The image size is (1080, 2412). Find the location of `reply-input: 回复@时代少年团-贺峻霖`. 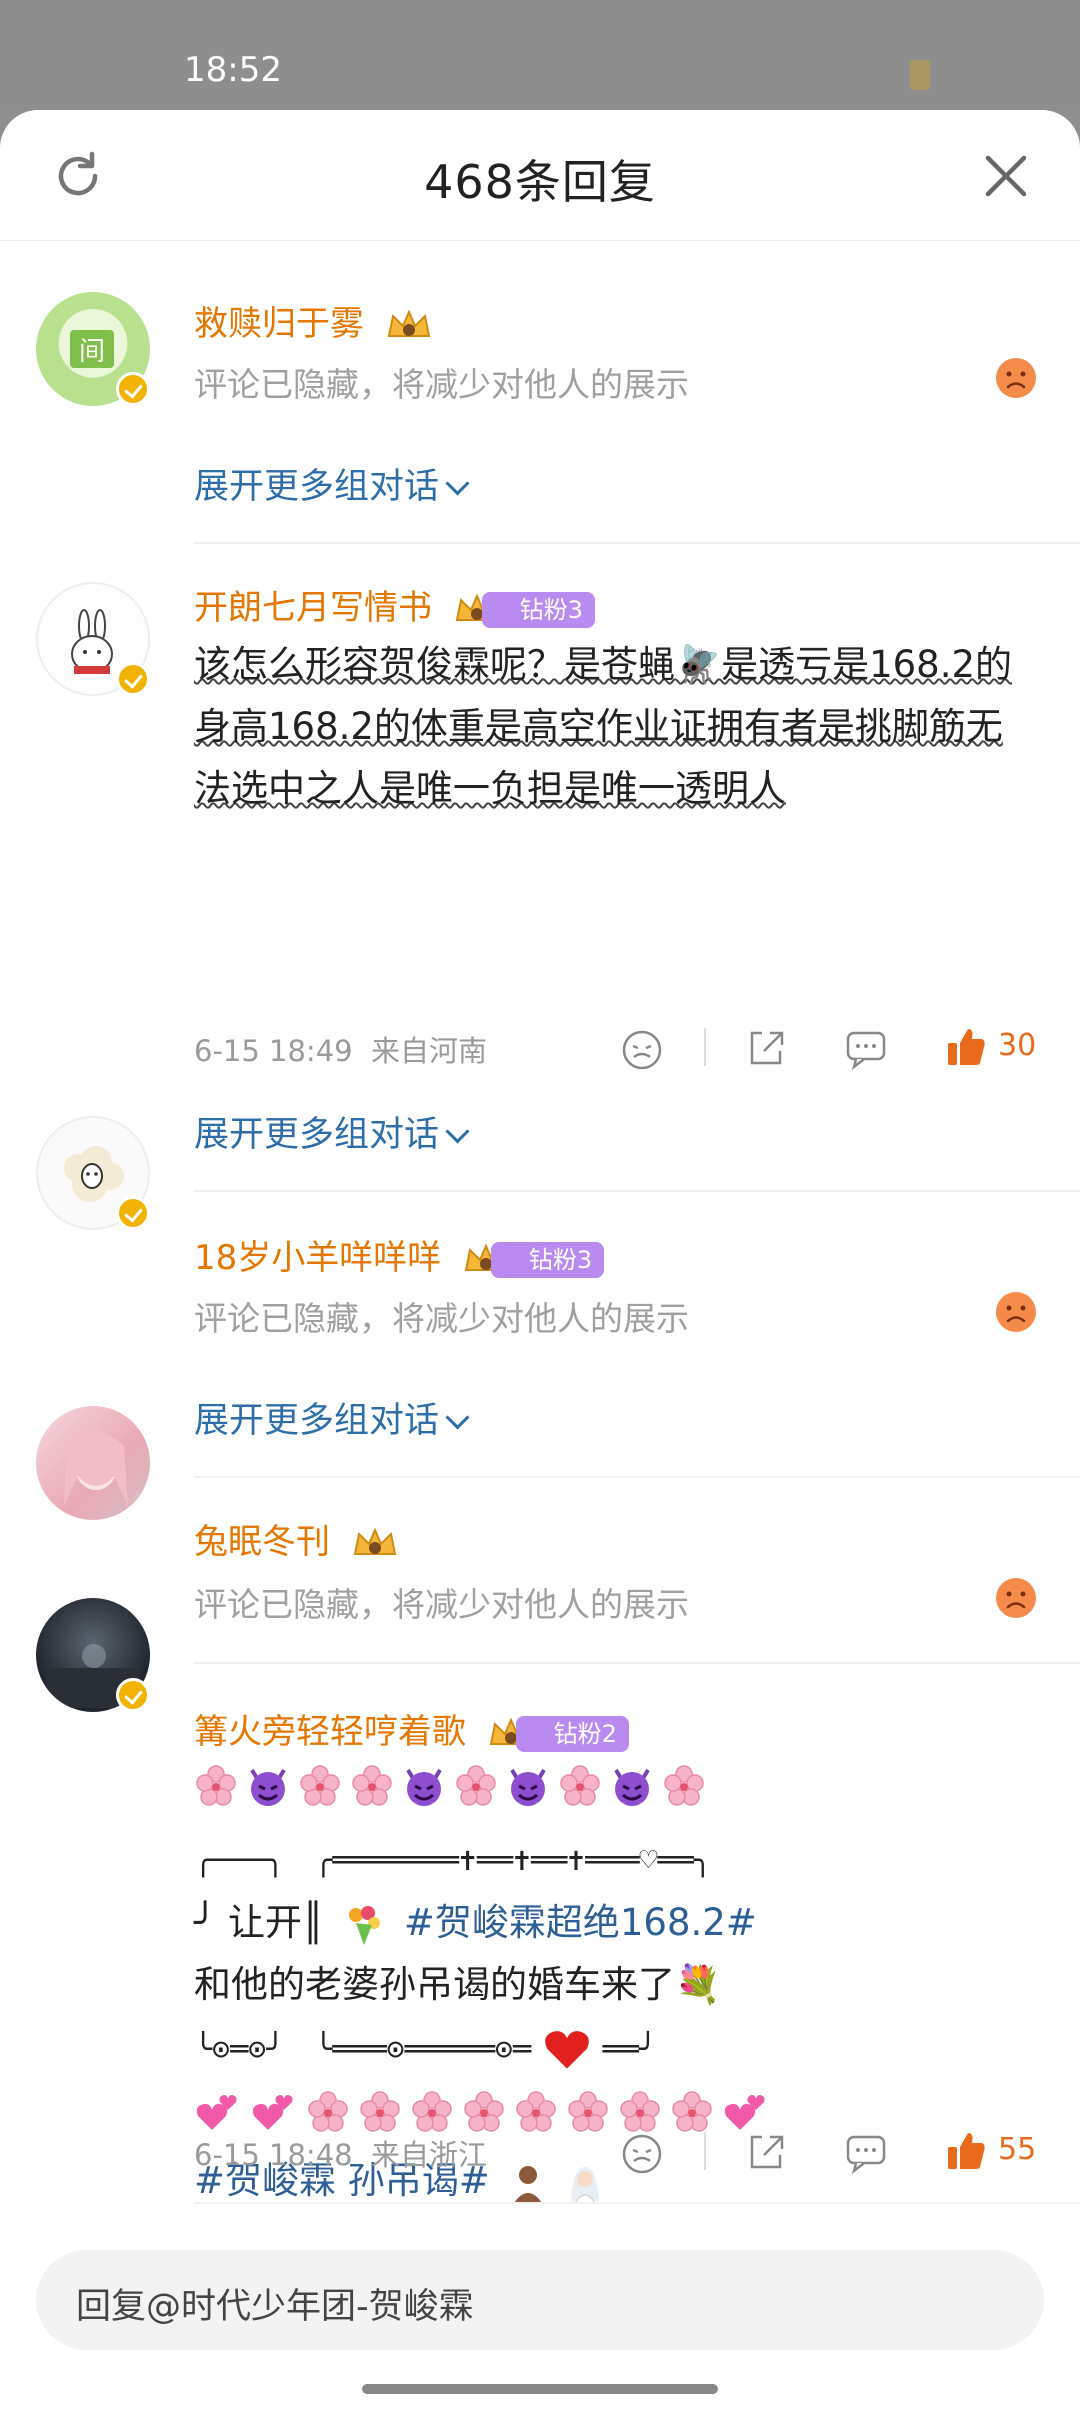

reply-input: 回复@时代少年团-贺峻霖 is located at coordinates (540, 2300).